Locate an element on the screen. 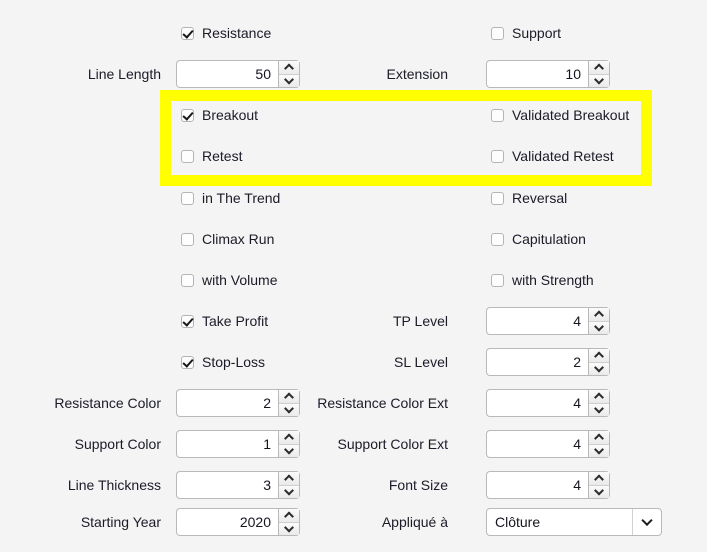 This screenshot has width=707, height=552. checkbox-with-volume-box is located at coordinates (187, 280).